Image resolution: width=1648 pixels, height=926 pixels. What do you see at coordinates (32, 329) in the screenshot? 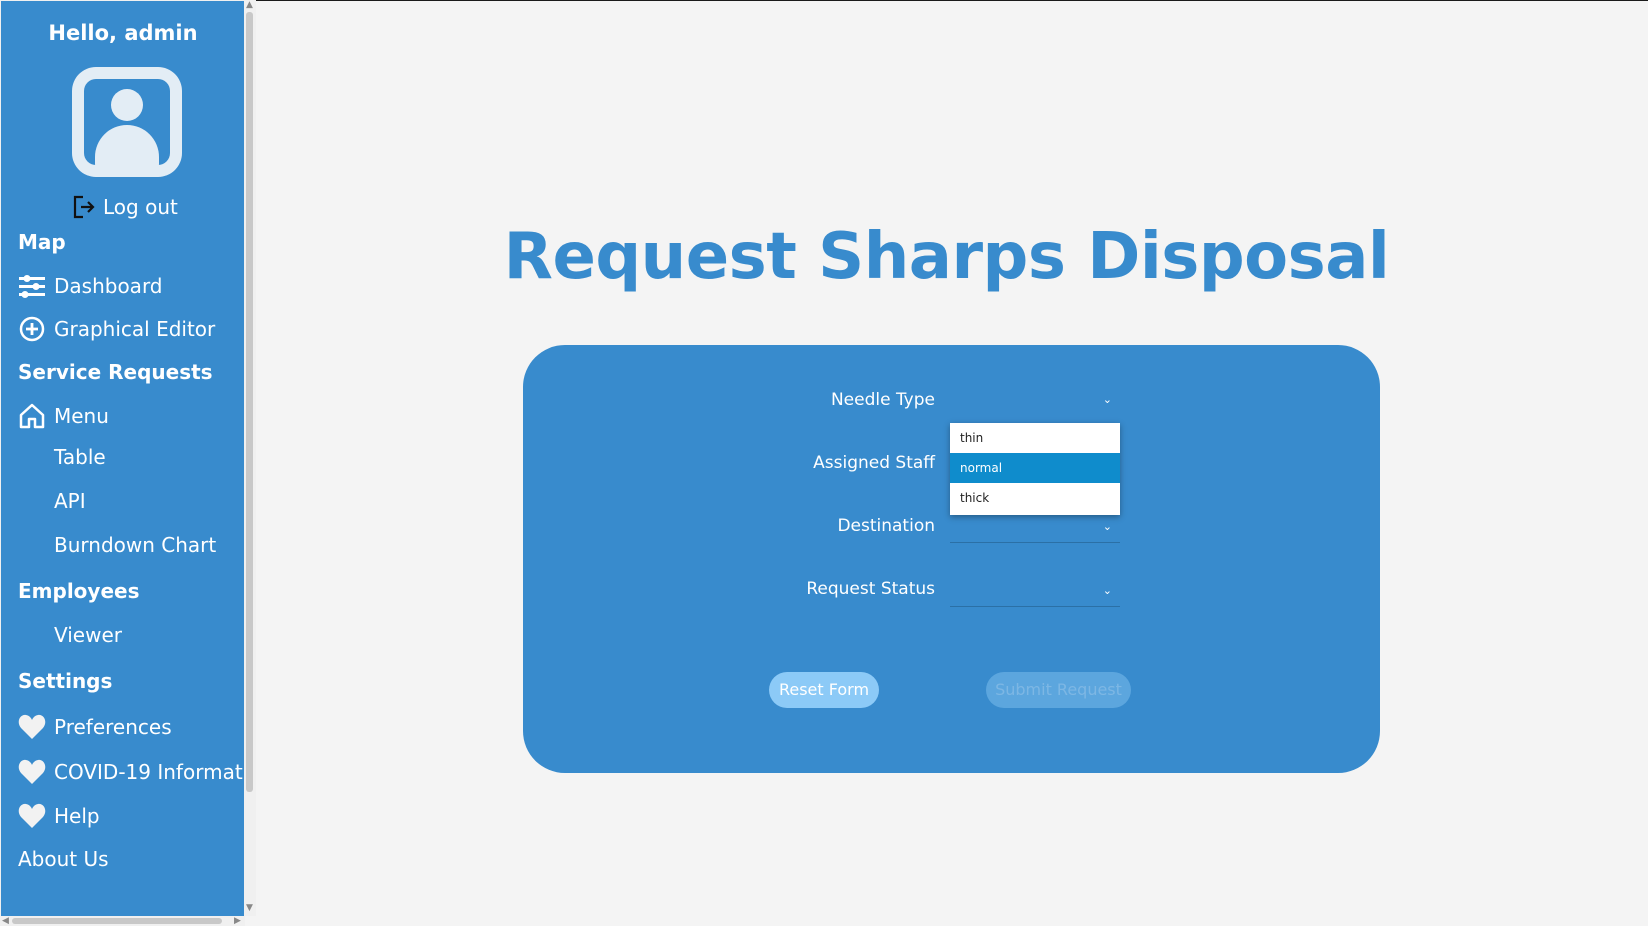
I see `plus-circle-icon` at bounding box center [32, 329].